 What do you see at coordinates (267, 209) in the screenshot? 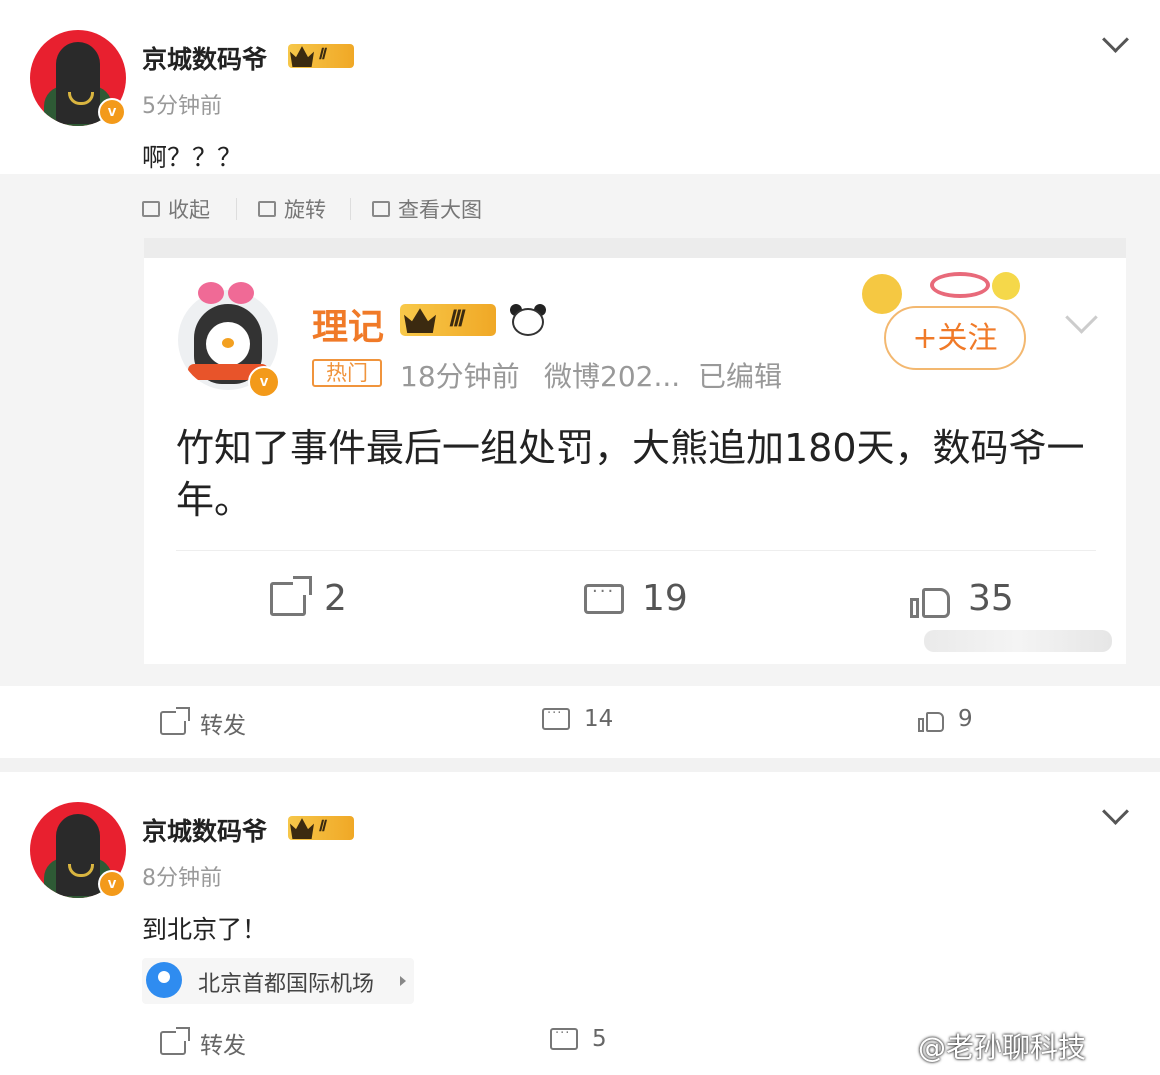
I see `rotate-icon` at bounding box center [267, 209].